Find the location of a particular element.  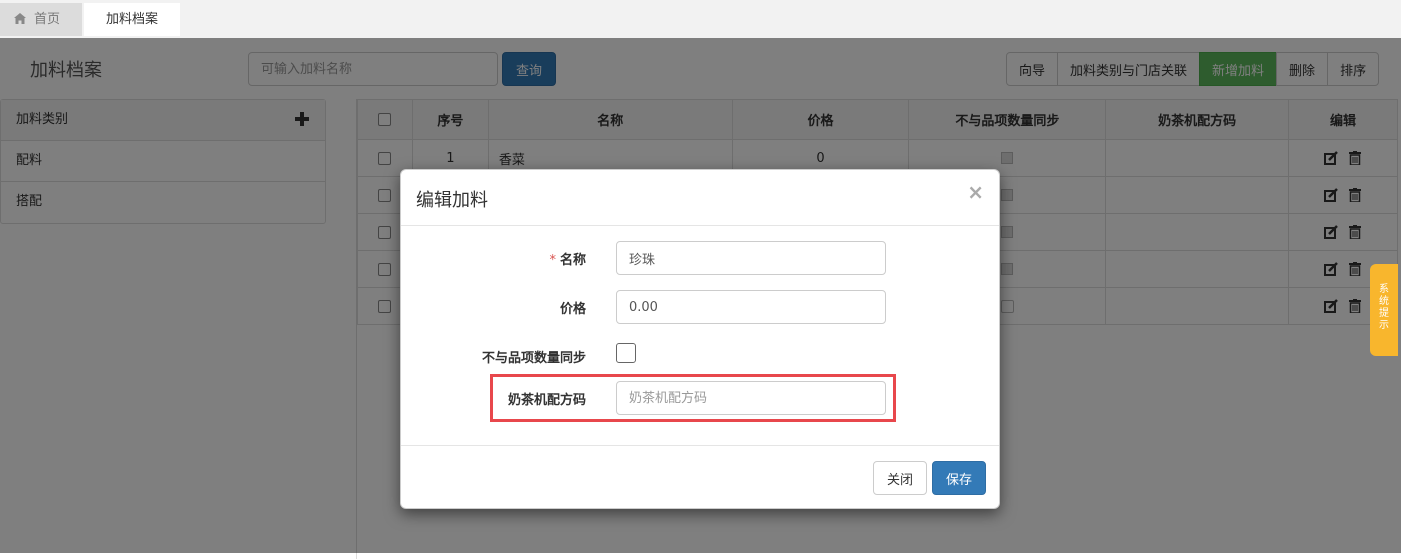

tab-addon-archive: 加料档案 is located at coordinates (132, 19).